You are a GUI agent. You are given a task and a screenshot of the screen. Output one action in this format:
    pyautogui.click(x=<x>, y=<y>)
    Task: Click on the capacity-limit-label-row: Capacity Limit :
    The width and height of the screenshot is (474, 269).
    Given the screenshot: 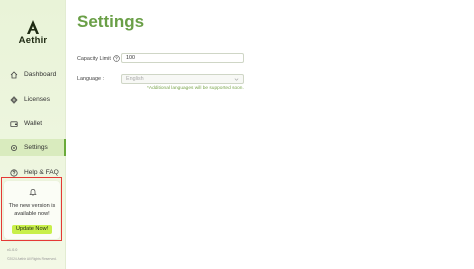 What is the action you would take?
    pyautogui.click(x=99, y=58)
    